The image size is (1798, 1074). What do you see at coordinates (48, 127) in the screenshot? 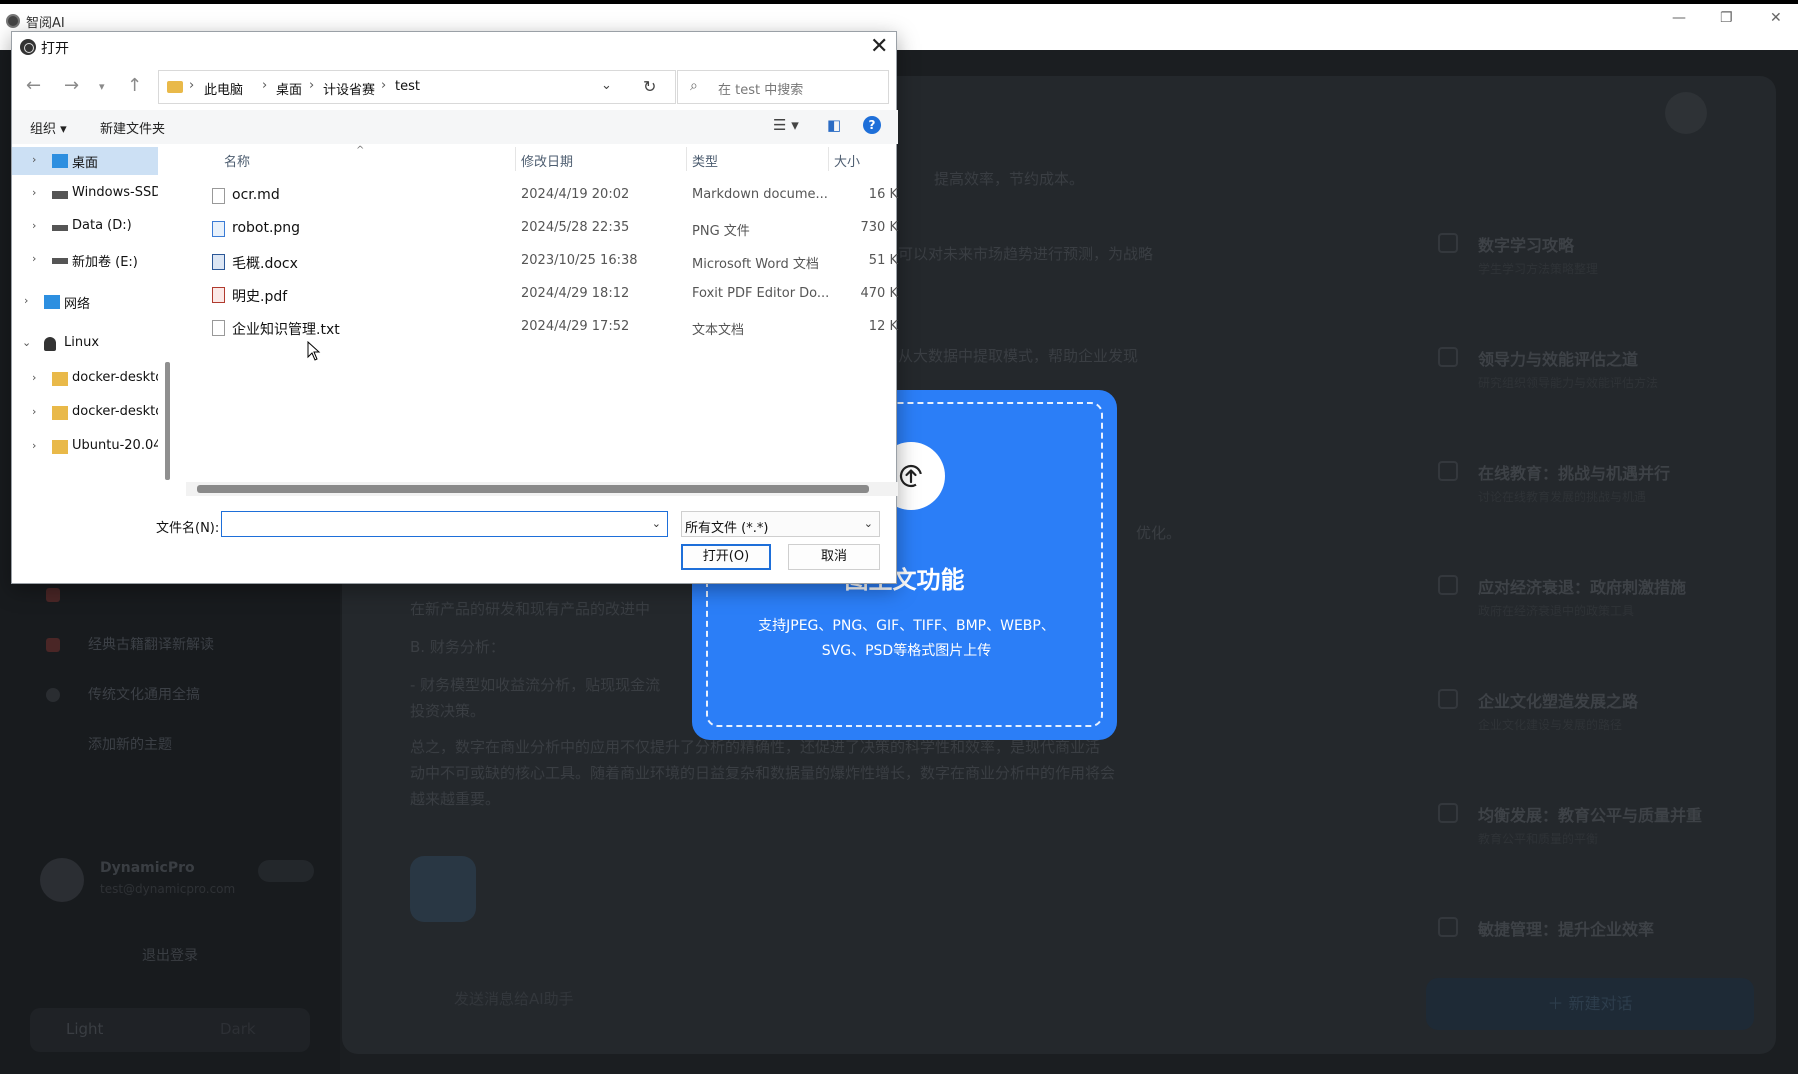
I see `organize-menu: 组织 ▾` at bounding box center [48, 127].